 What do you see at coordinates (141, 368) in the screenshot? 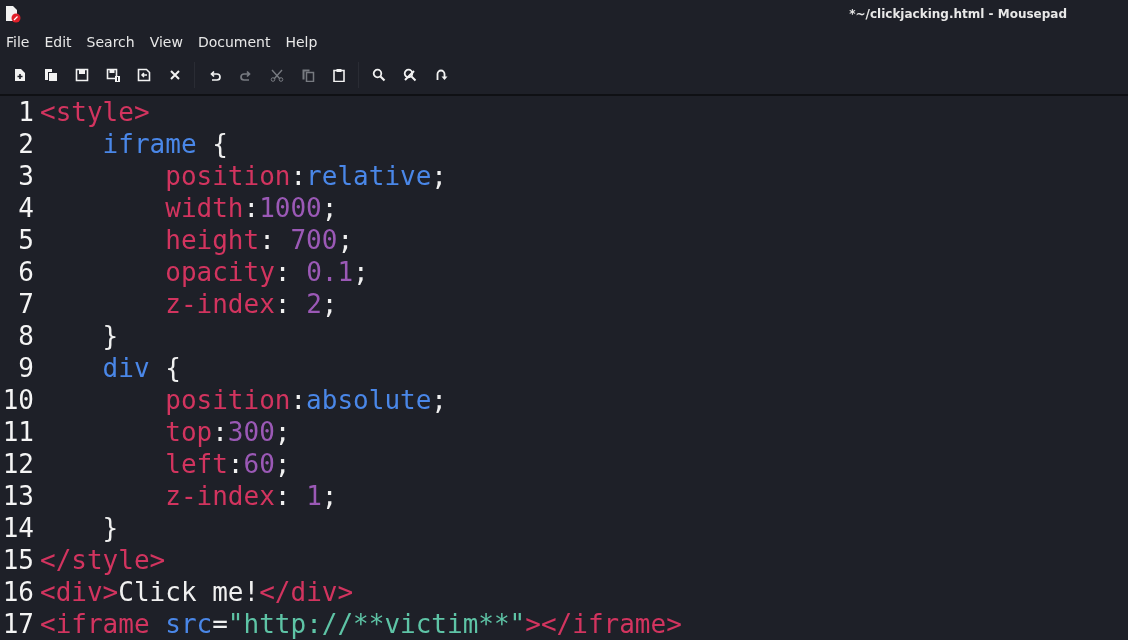
I see `code-line: div {` at bounding box center [141, 368].